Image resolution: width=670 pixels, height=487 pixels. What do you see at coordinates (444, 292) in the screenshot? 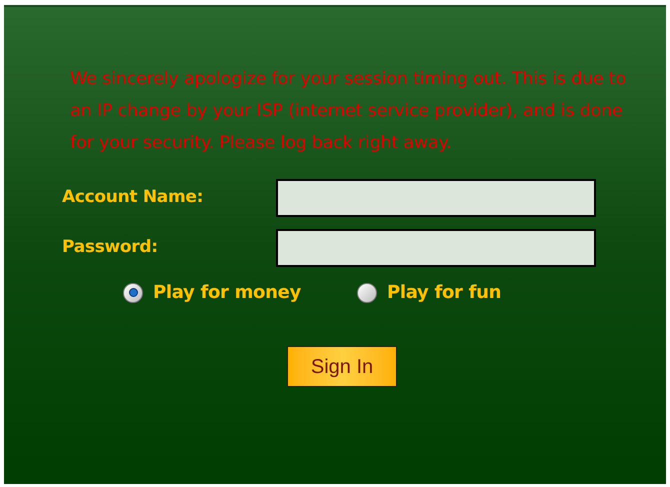
I see `radio-label: Play for fun` at bounding box center [444, 292].